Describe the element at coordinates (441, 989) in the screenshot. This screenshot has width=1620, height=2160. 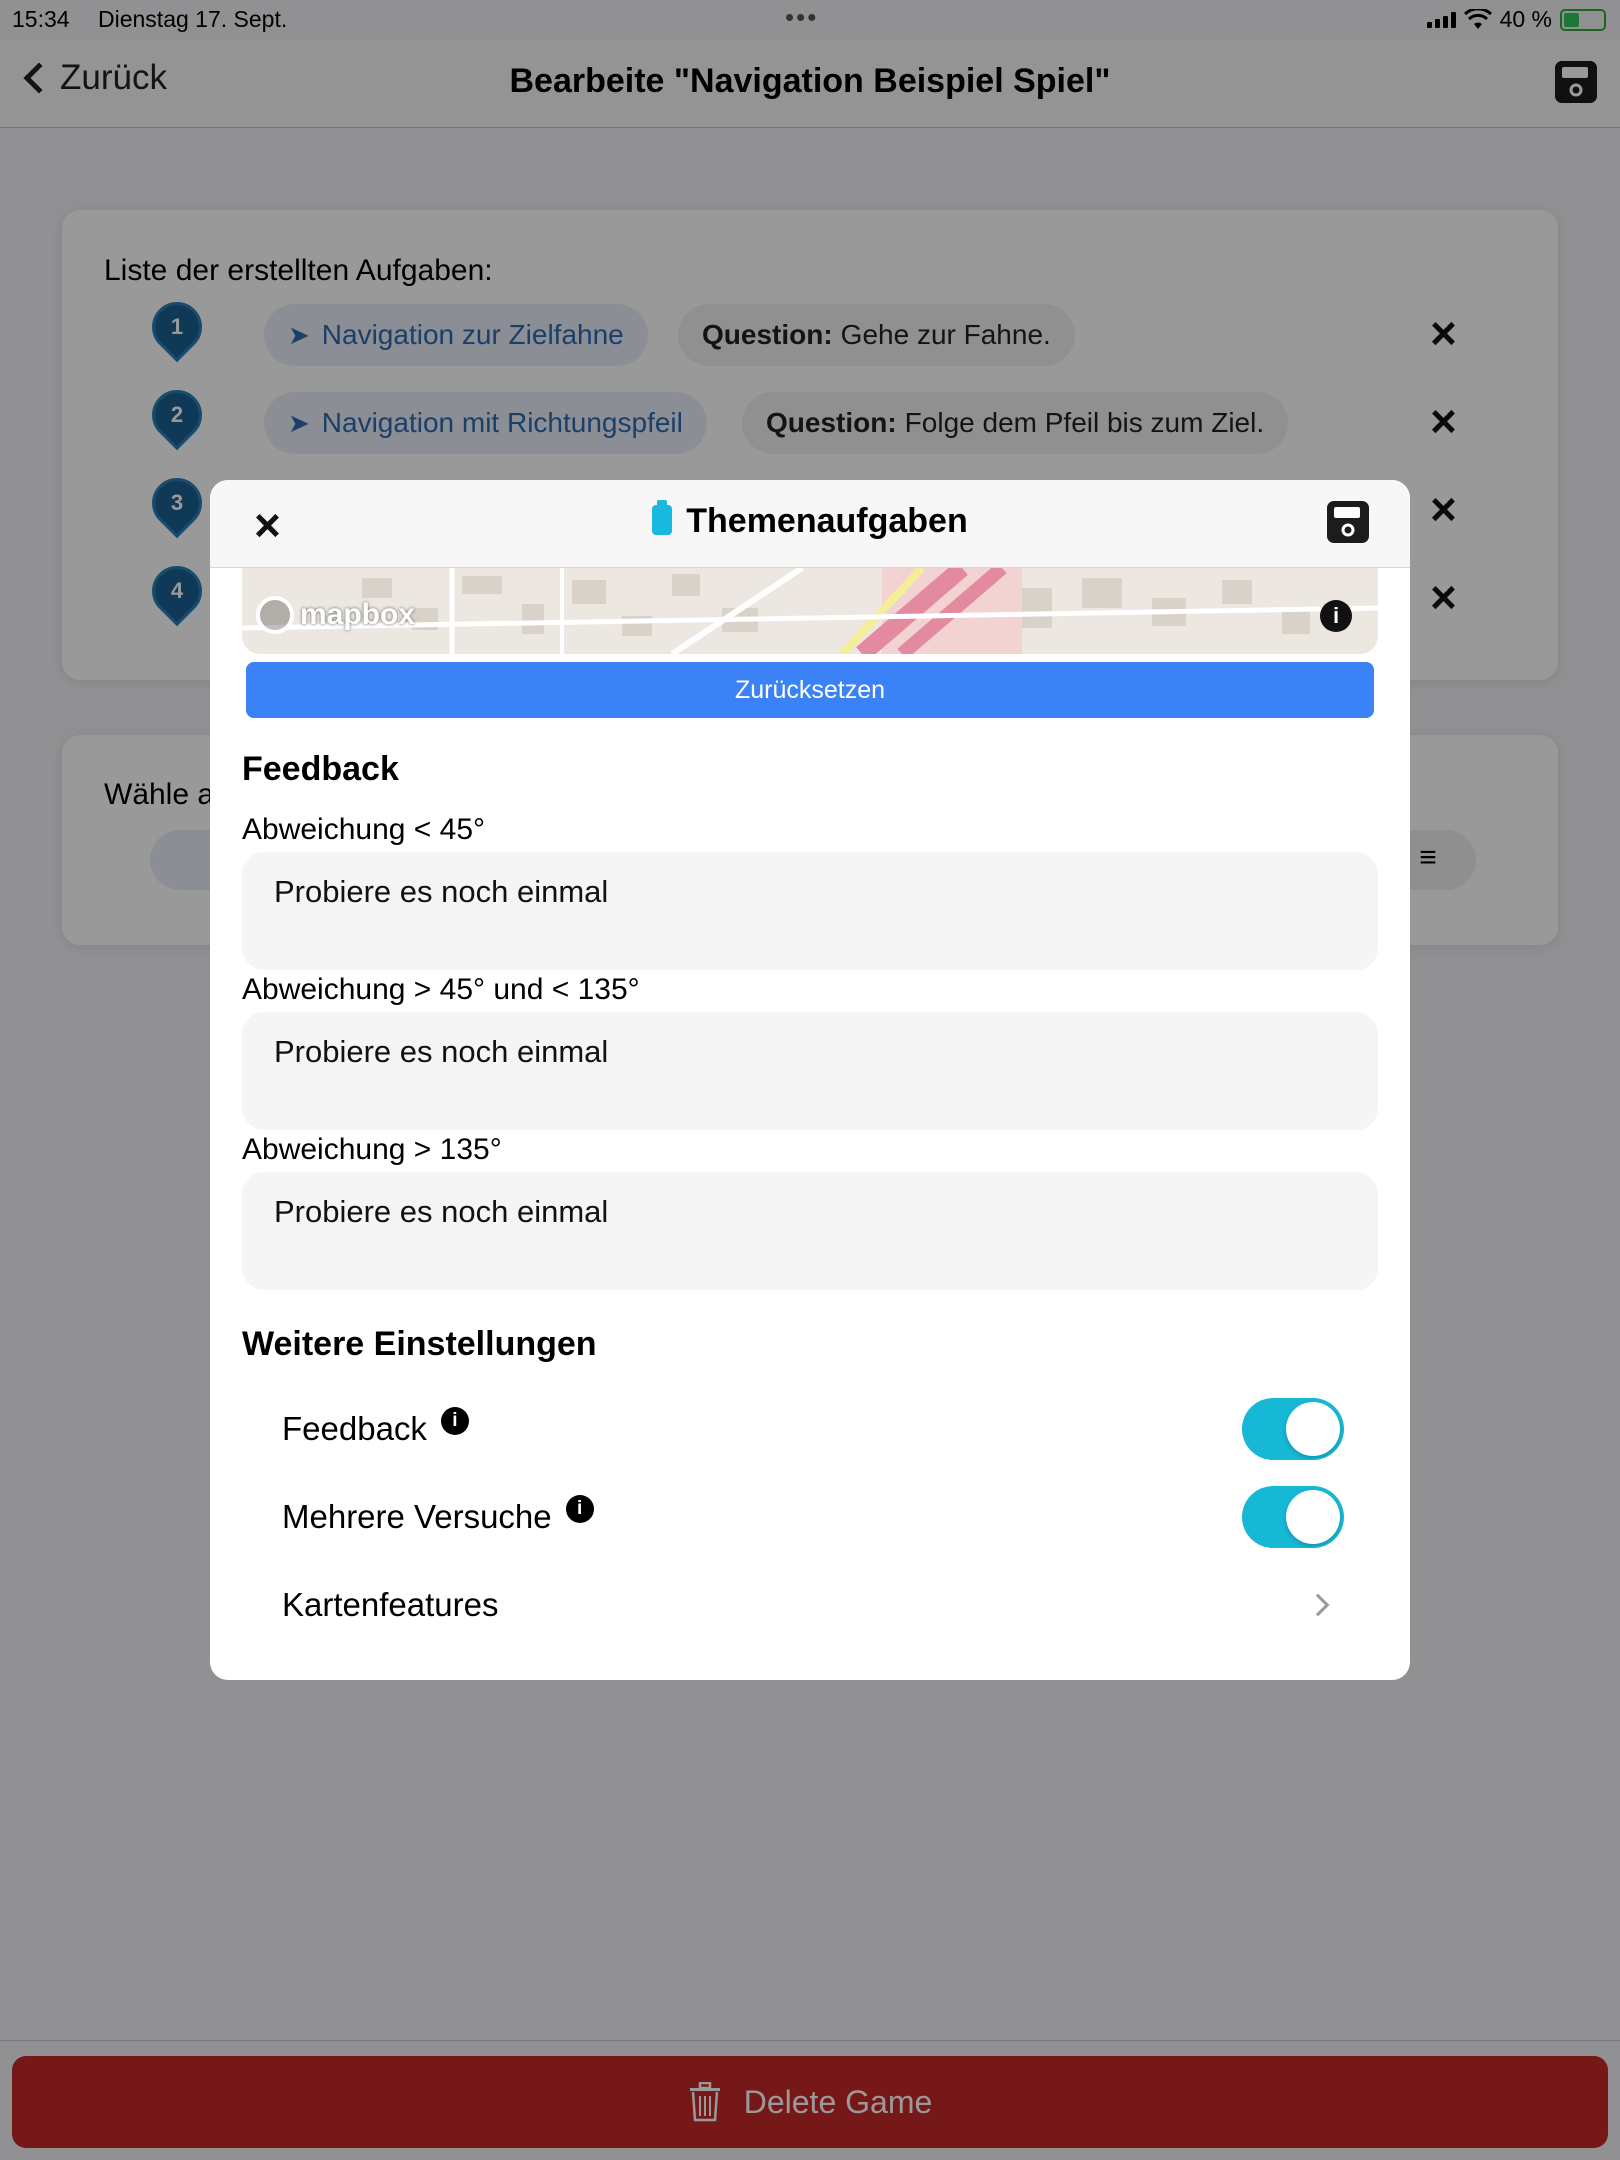
I see `feedback-label-medium: Abweichung > 45° und < 135°` at that location.